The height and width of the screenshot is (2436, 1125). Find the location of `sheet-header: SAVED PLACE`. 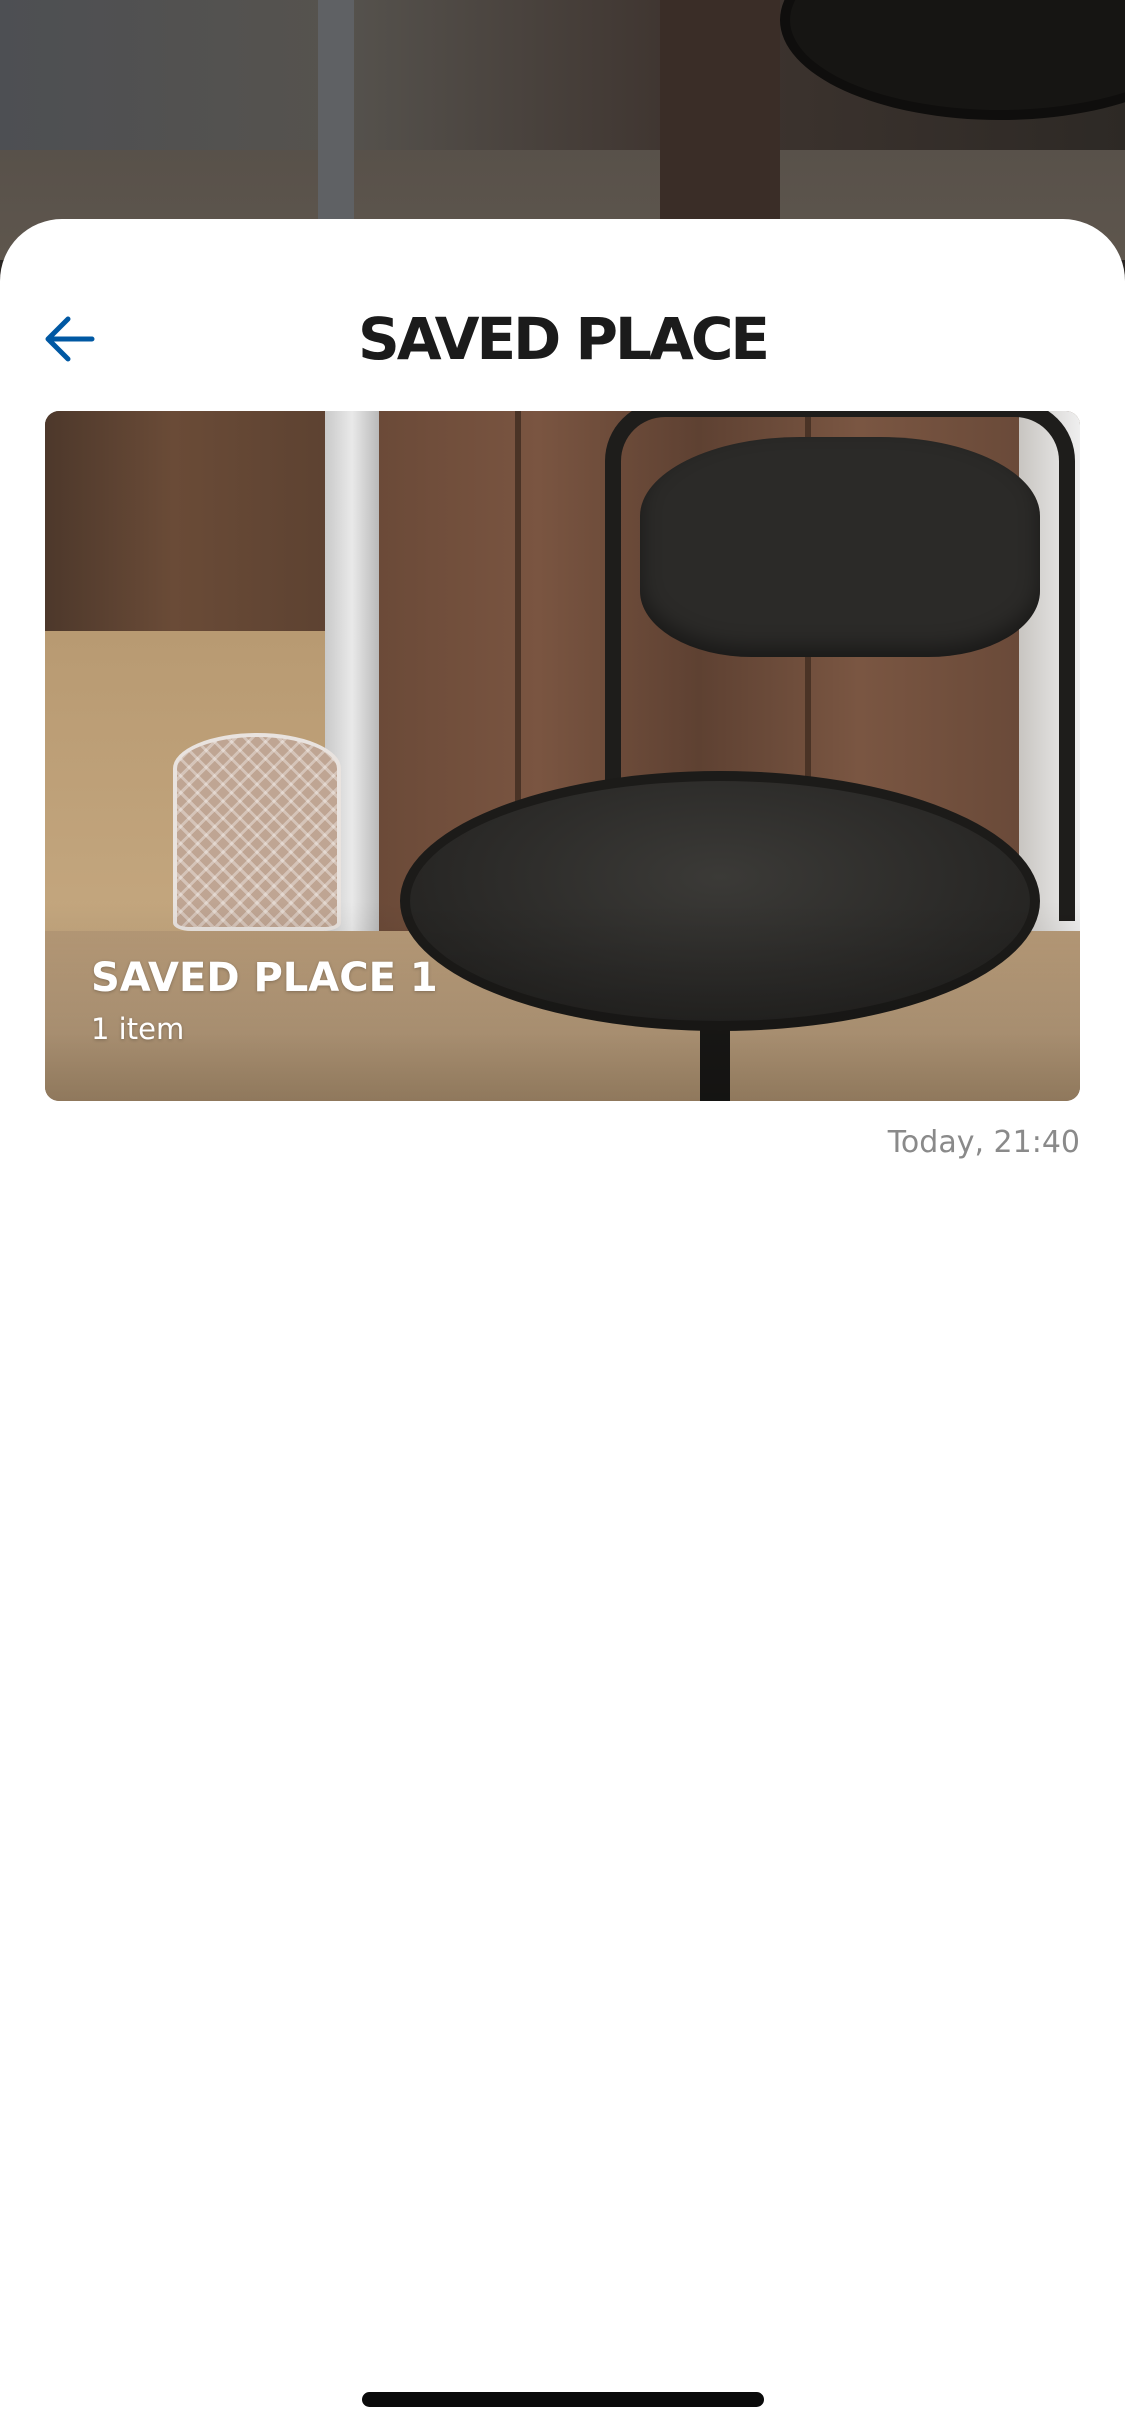

sheet-header: SAVED PLACE is located at coordinates (562, 314).